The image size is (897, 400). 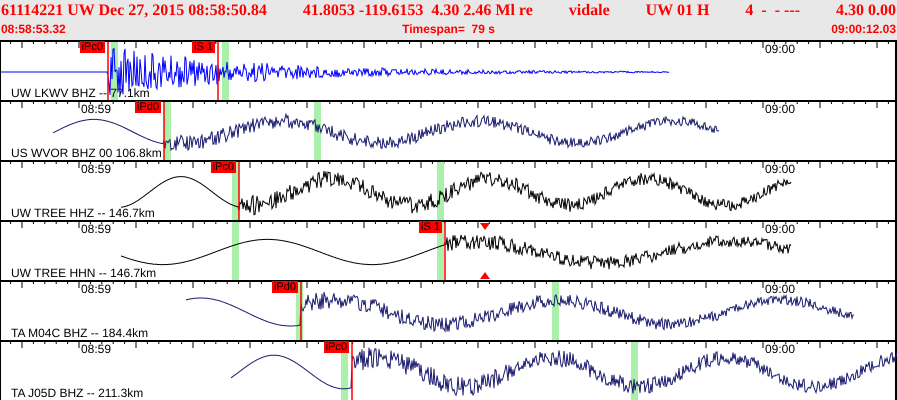 What do you see at coordinates (678, 11) in the screenshot?
I see `source-code: UW 01 H` at bounding box center [678, 11].